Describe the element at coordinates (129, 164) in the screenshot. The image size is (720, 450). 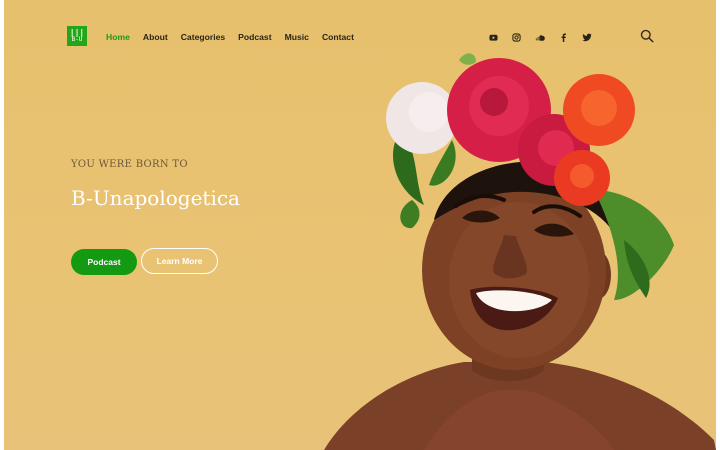
I see `hero-eyebrow: YOU WERE BORN TO` at that location.